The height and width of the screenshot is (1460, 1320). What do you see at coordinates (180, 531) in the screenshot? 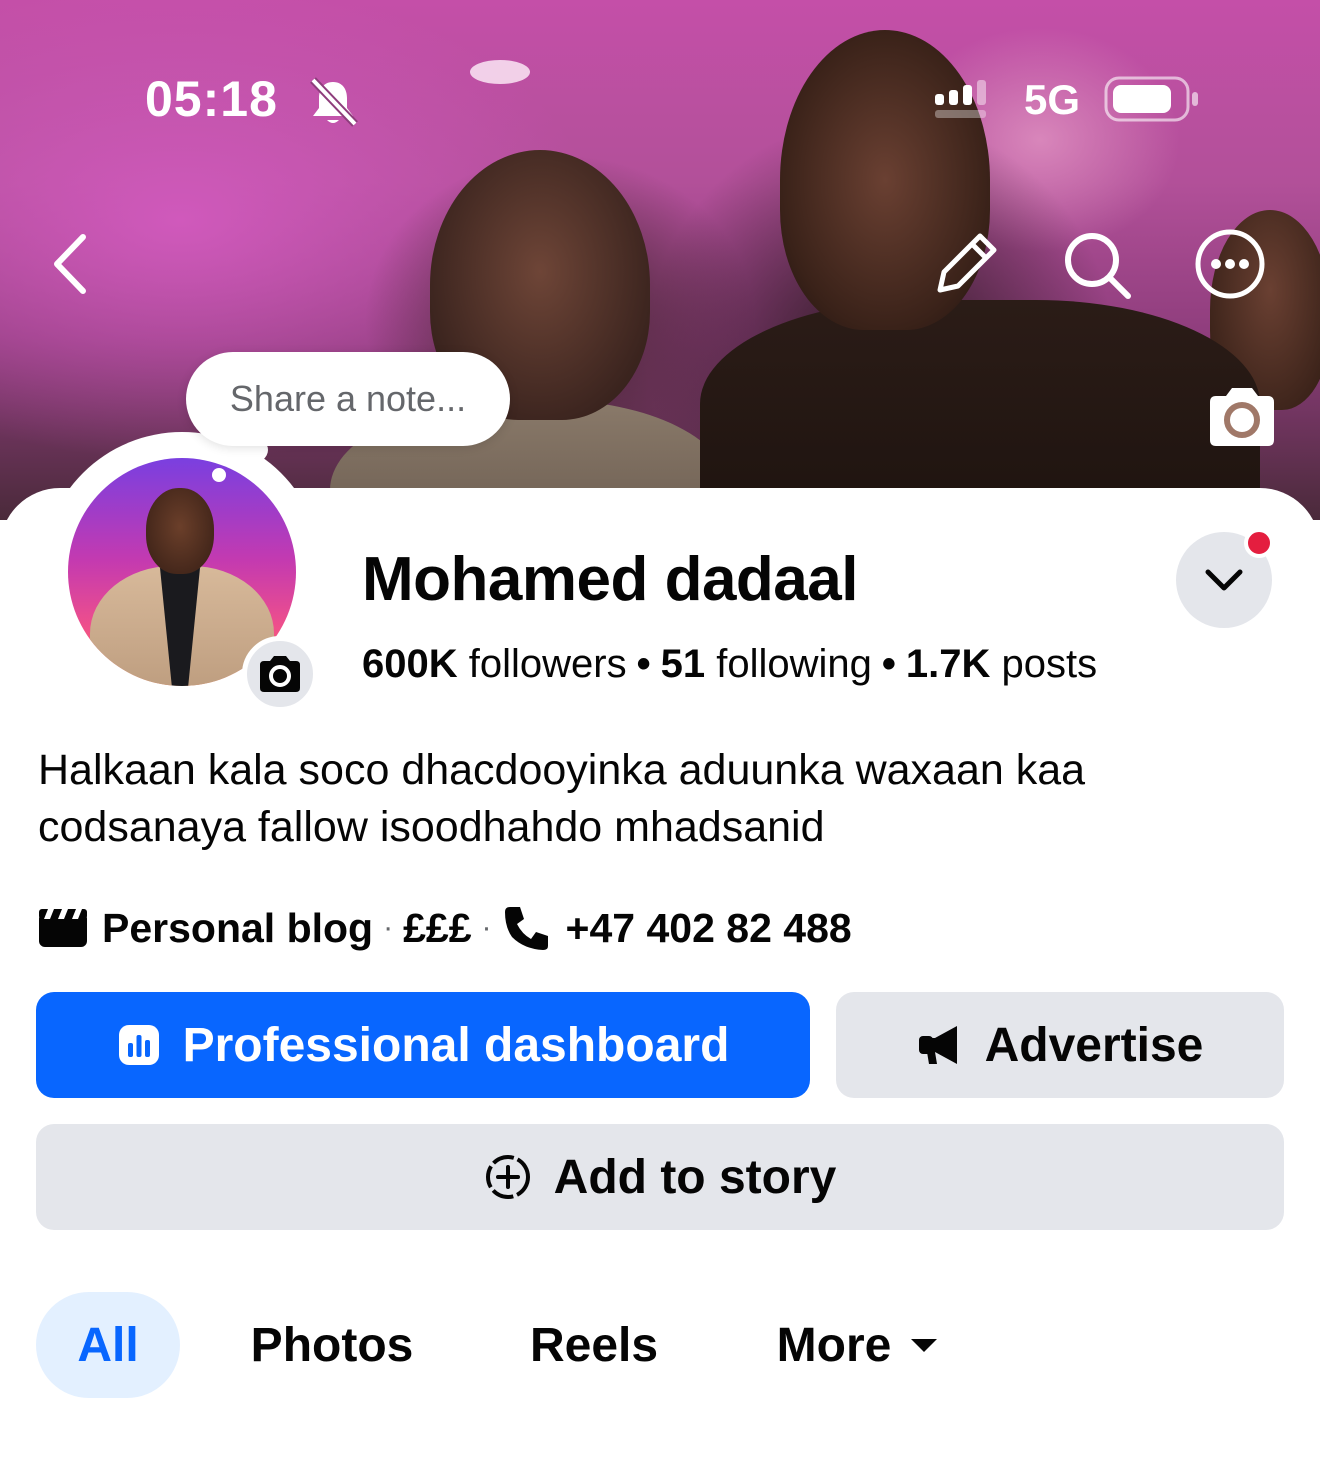
I see `avatar-figure` at bounding box center [180, 531].